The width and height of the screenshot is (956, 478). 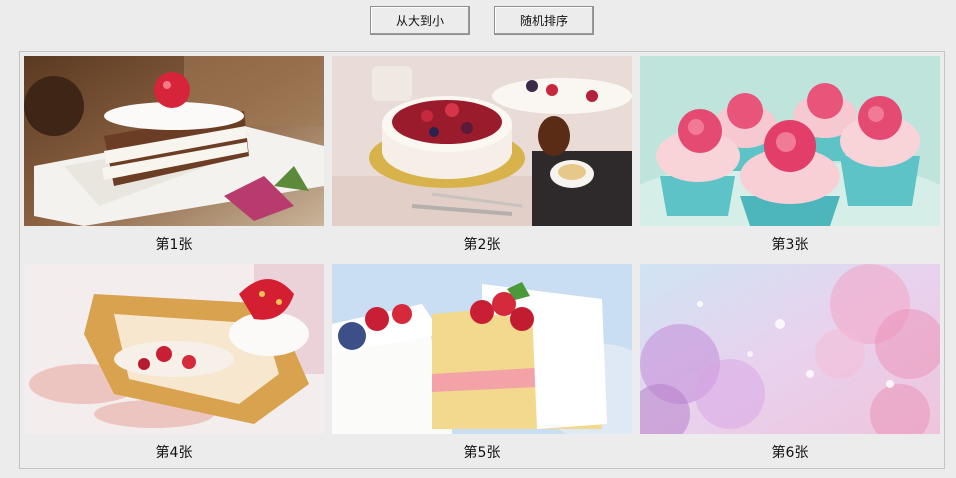 What do you see at coordinates (544, 20) in the screenshot?
I see `random-sort-button: 随机排序` at bounding box center [544, 20].